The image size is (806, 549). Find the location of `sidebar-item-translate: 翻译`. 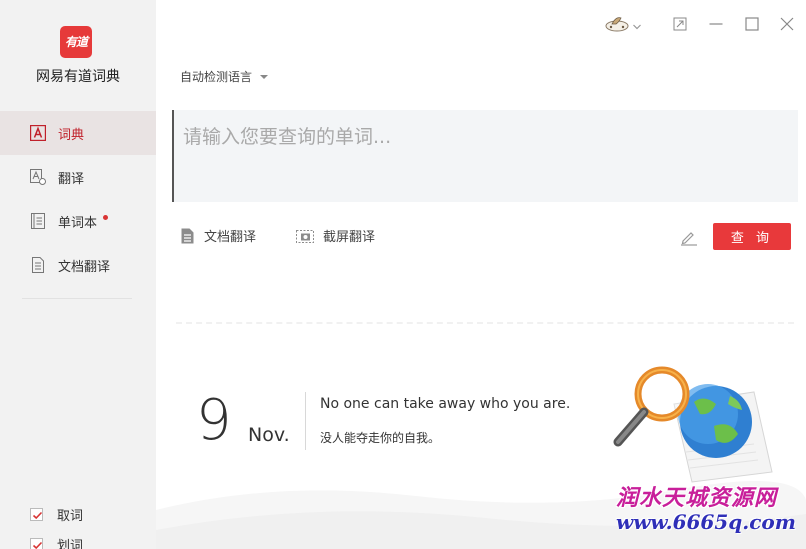

sidebar-item-translate: 翻译 is located at coordinates (78, 177).